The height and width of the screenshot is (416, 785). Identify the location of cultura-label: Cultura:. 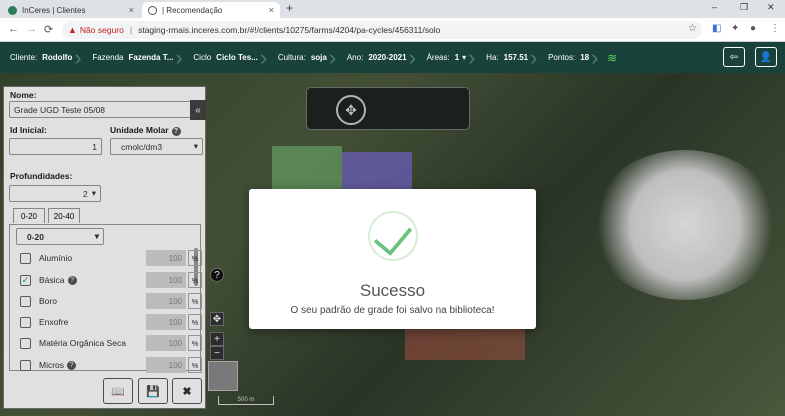
(291, 57).